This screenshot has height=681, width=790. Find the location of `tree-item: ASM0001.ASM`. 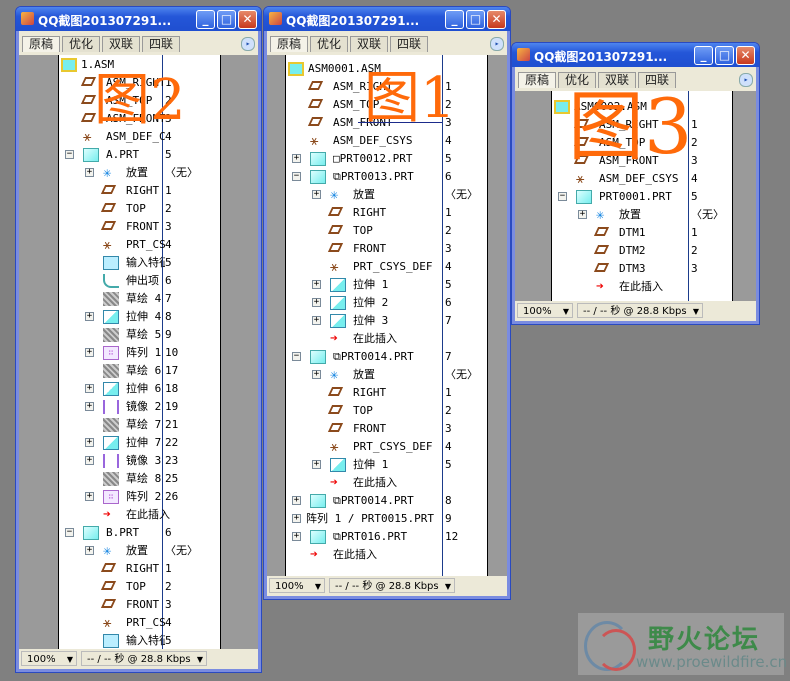

tree-item: ASM0001.ASM is located at coordinates (386, 69).